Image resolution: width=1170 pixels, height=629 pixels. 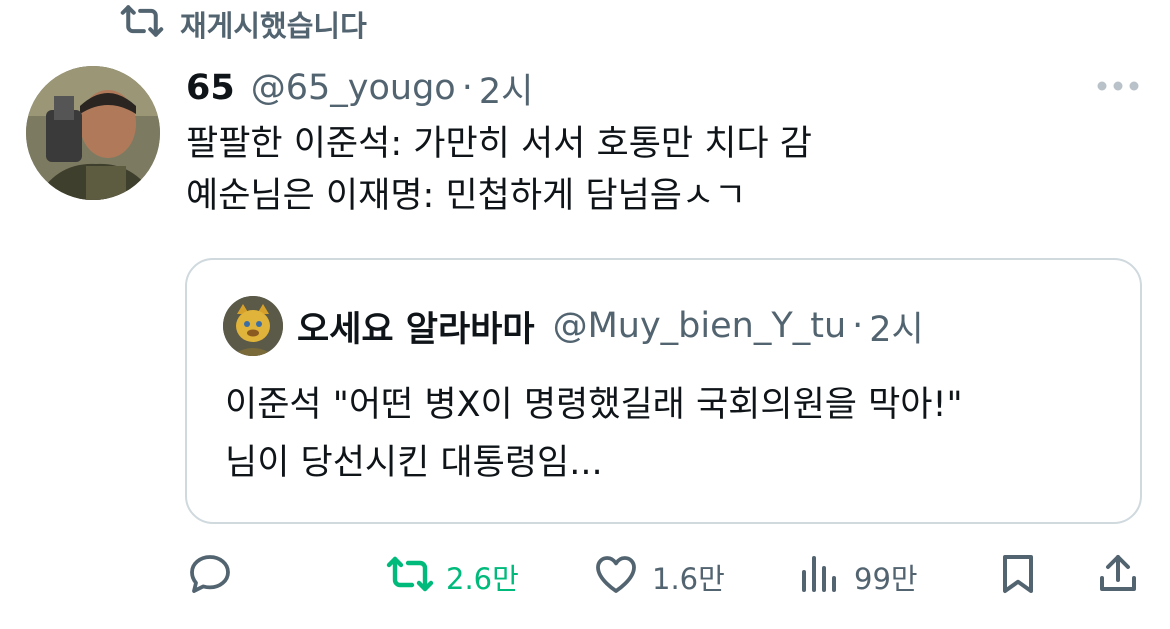 What do you see at coordinates (506, 88) in the screenshot?
I see `timestamp: 2시` at bounding box center [506, 88].